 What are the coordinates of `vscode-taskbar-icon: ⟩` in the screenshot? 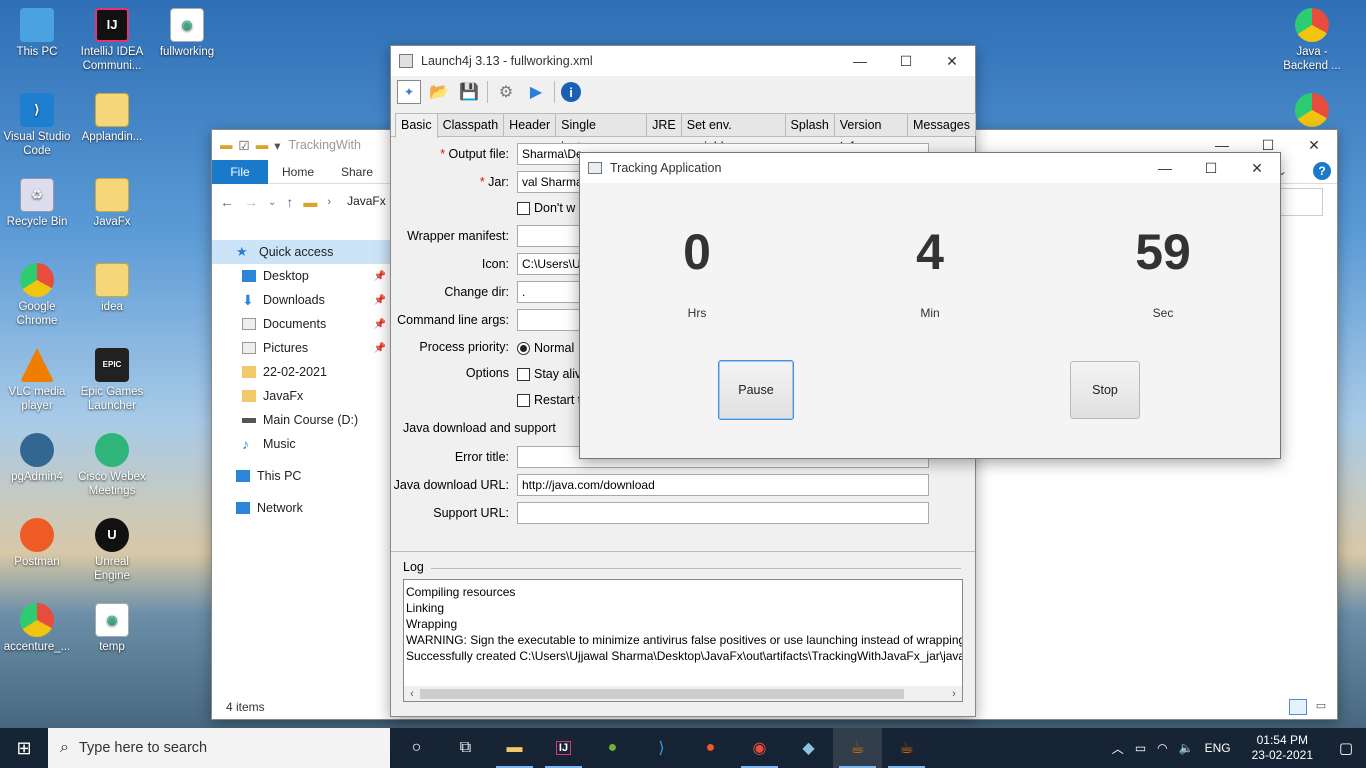 It's located at (661, 748).